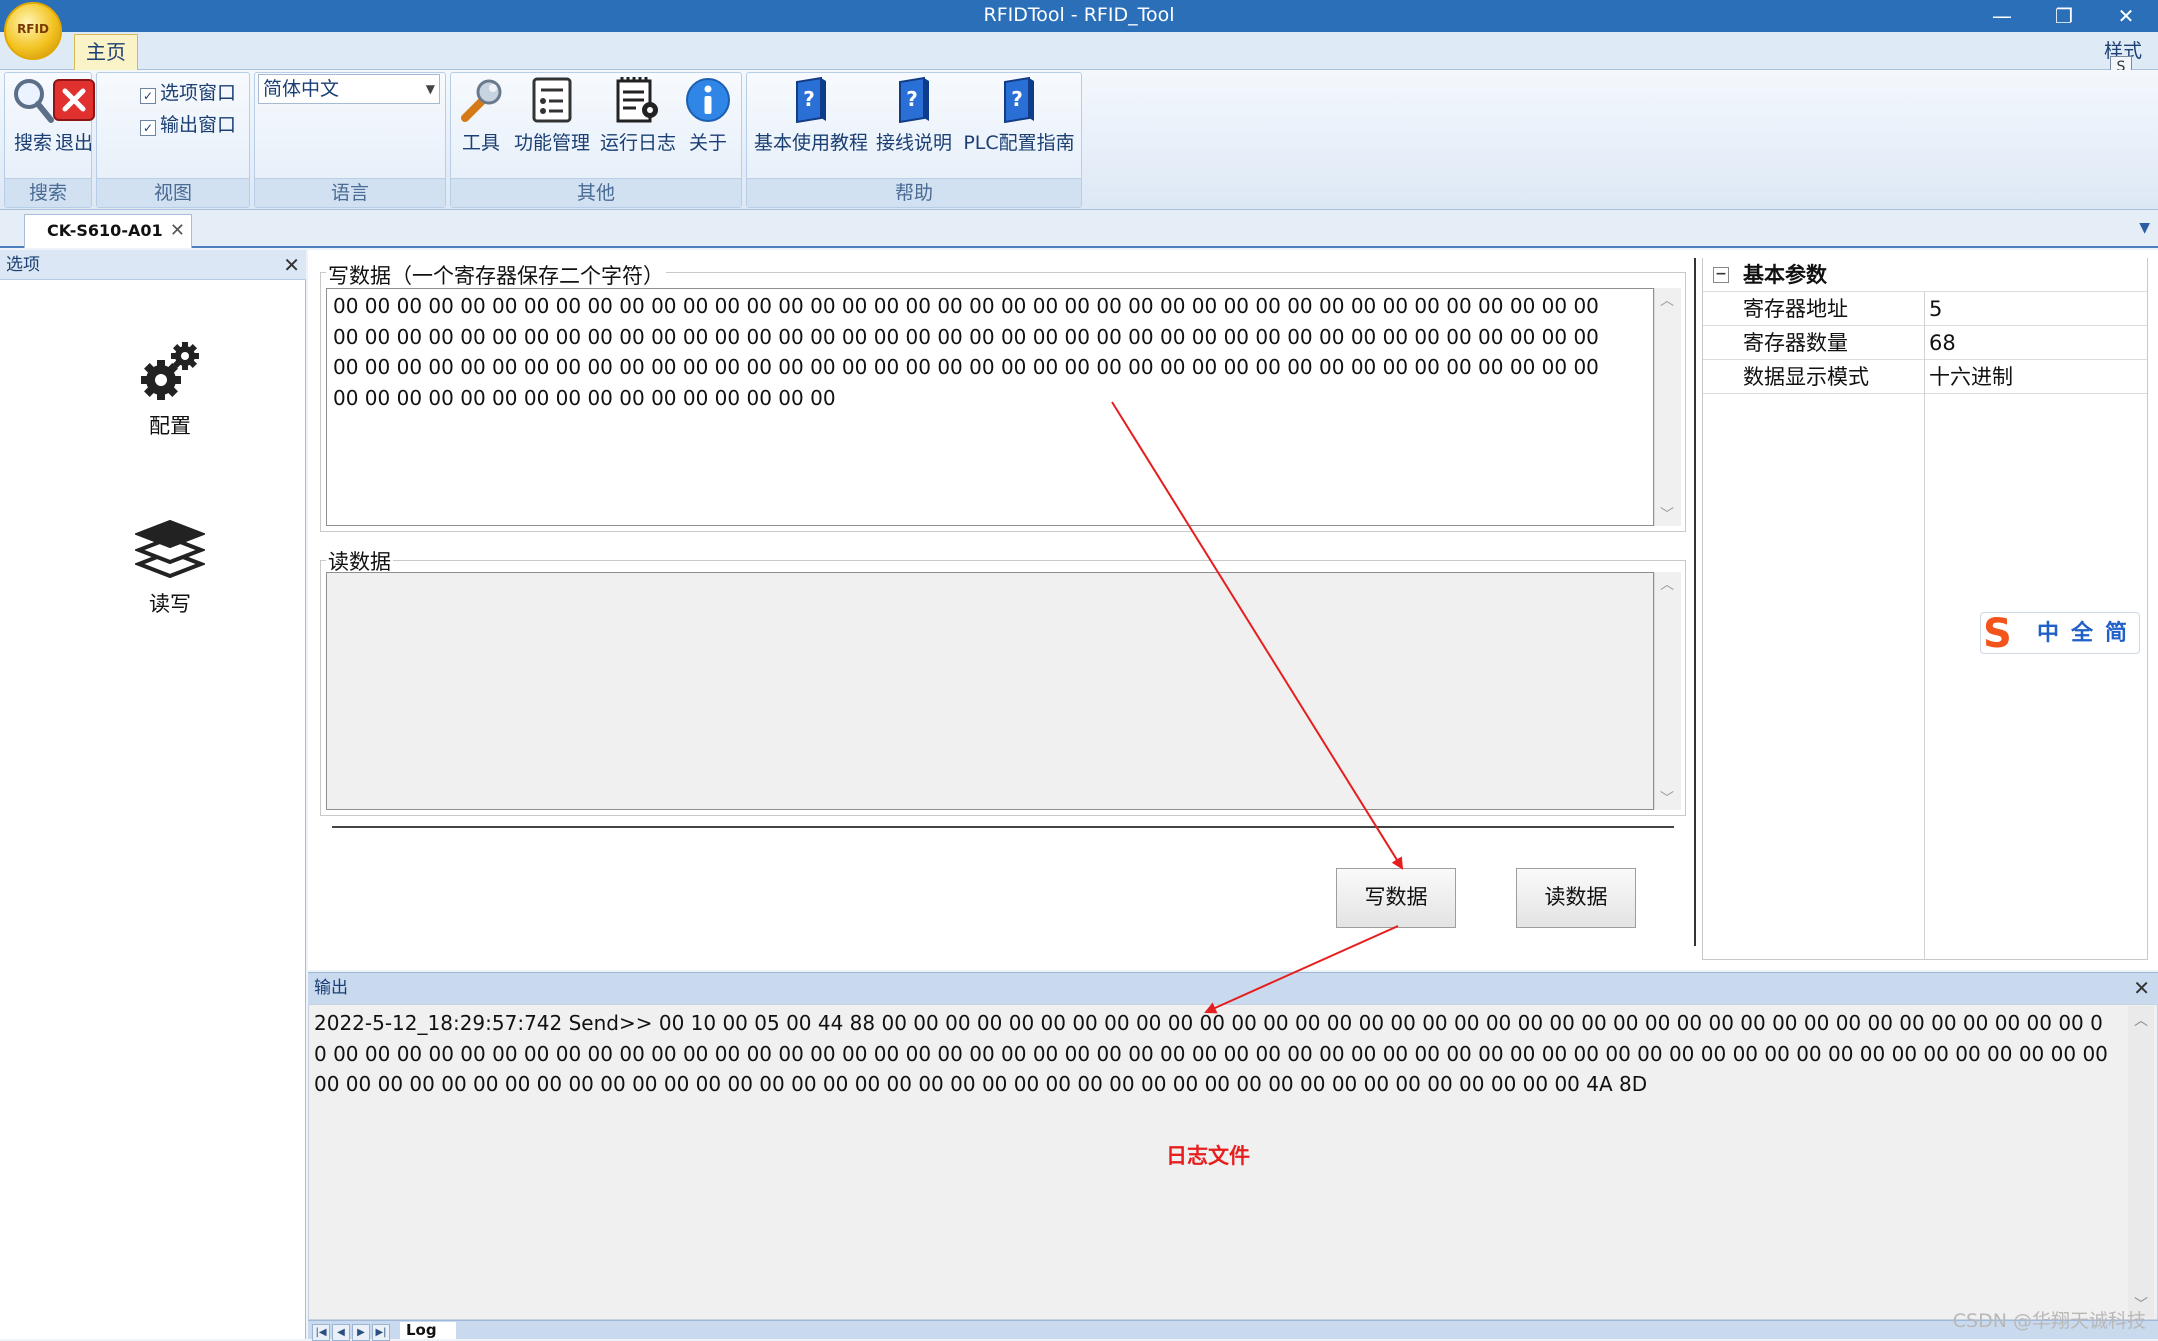 This screenshot has width=2158, height=1341. Describe the element at coordinates (173, 192) in the screenshot. I see `group-label-view: 视图` at that location.